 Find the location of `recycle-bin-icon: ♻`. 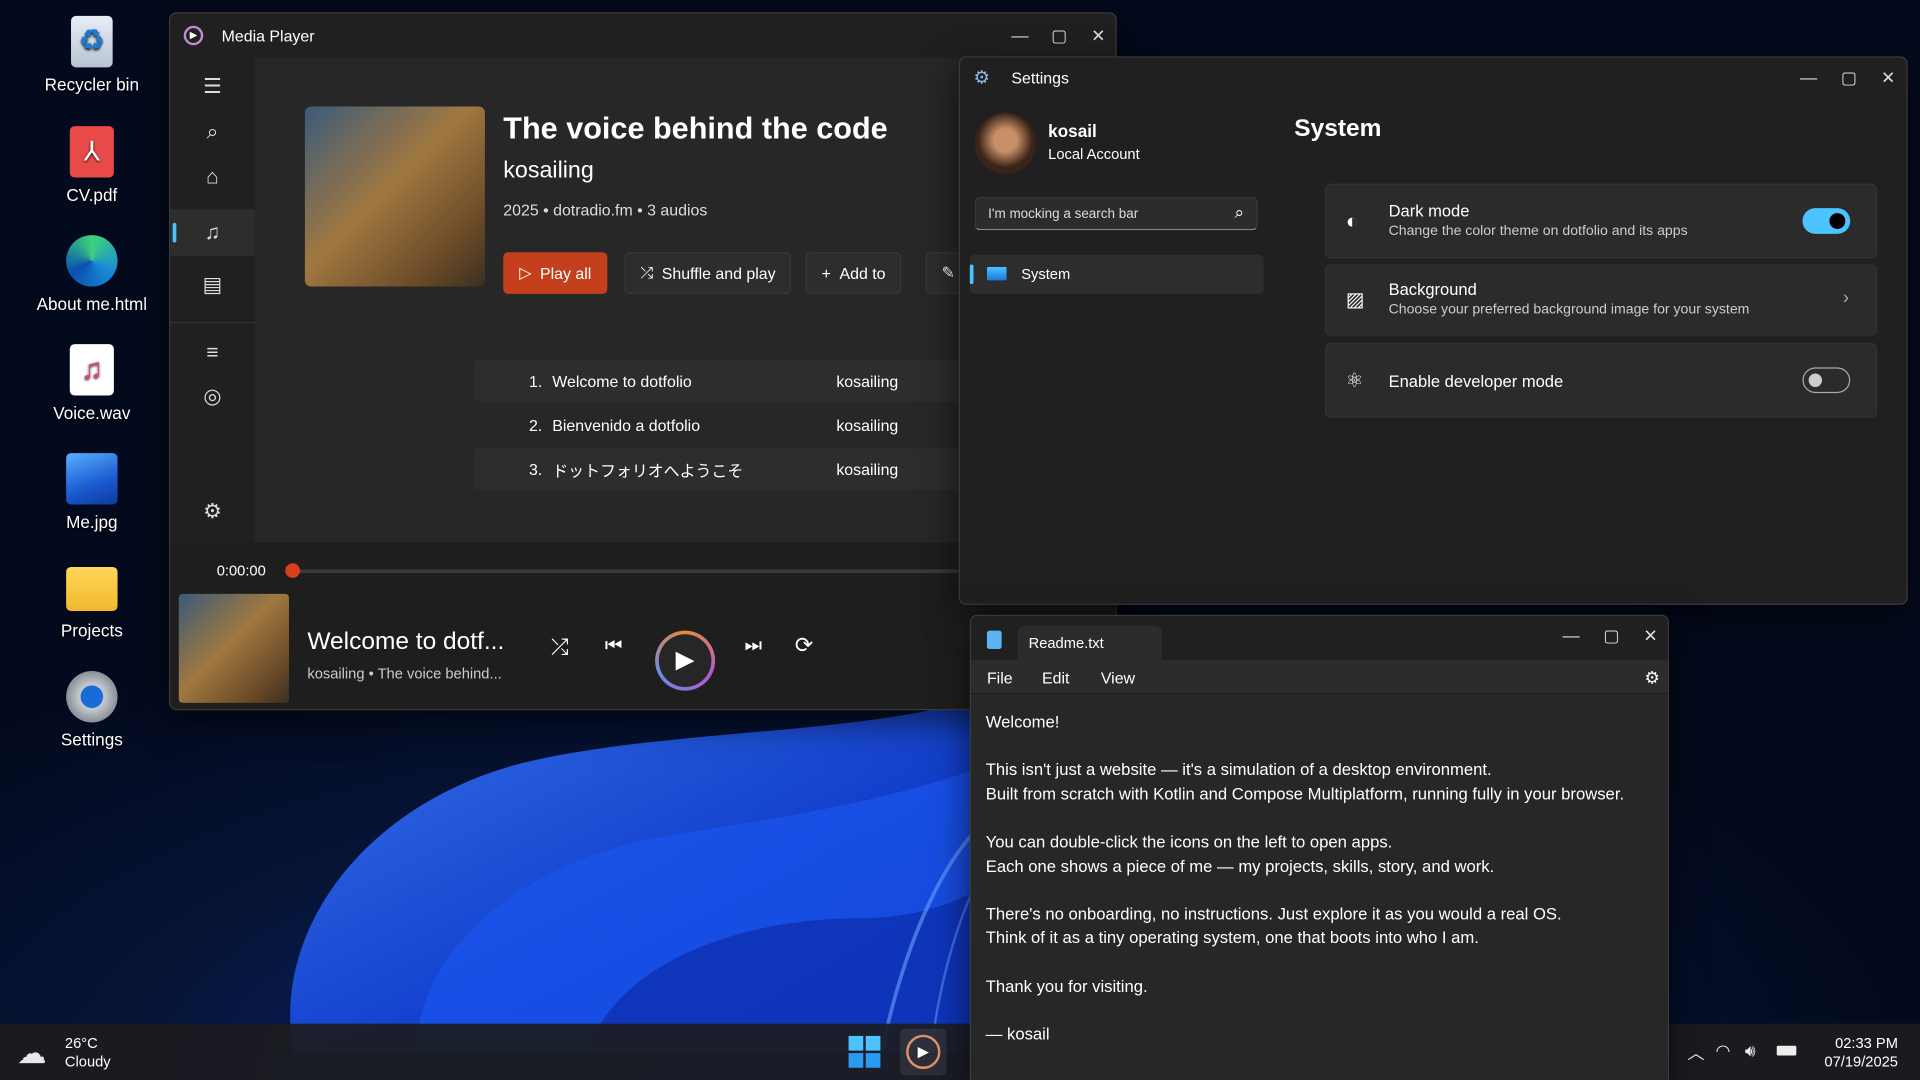

recycle-bin-icon: ♻ is located at coordinates (92, 41).